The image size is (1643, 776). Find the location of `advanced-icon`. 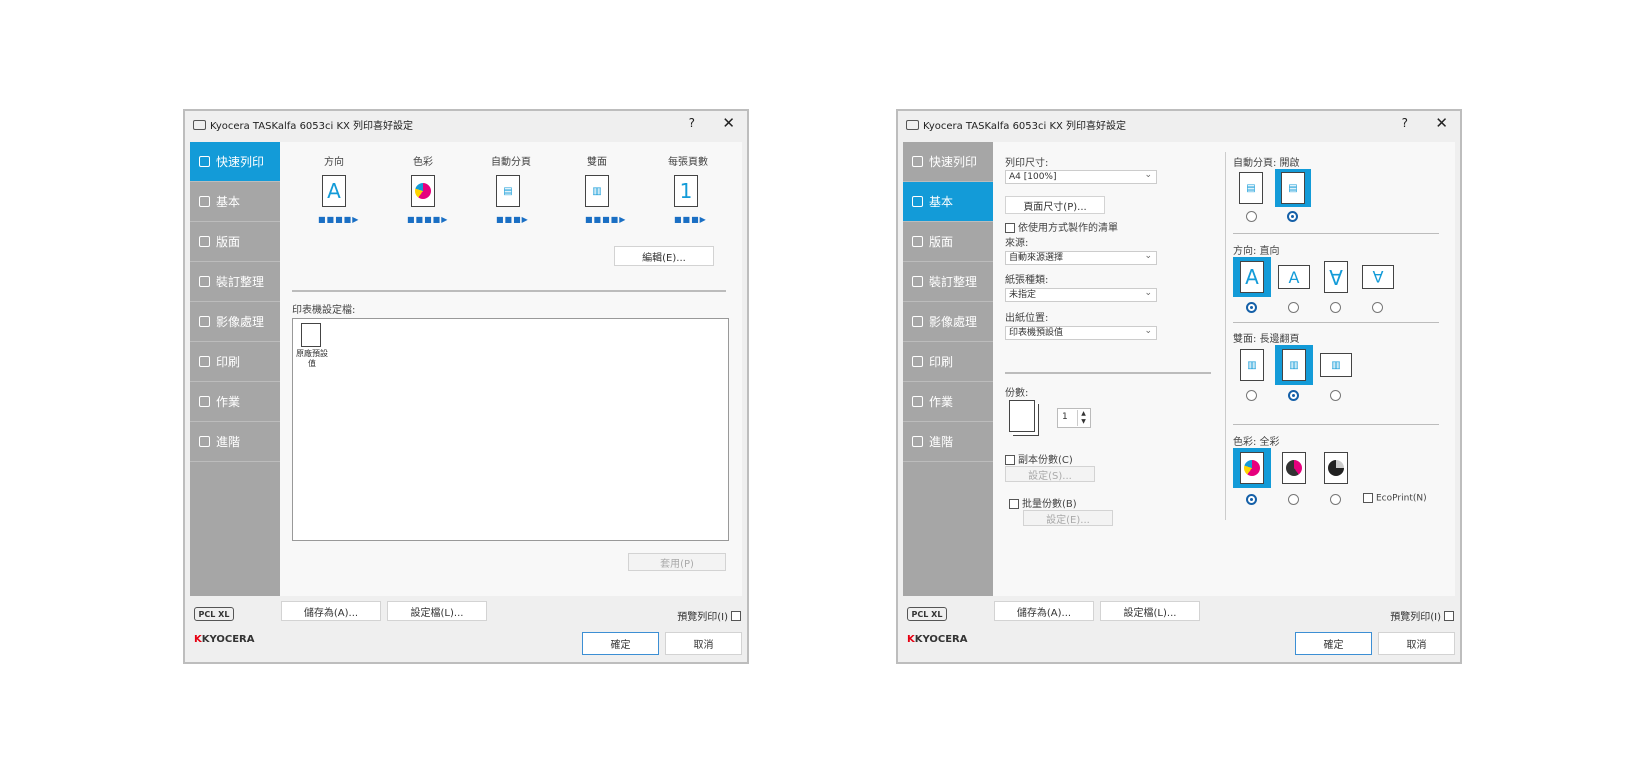

advanced-icon is located at coordinates (204, 441).